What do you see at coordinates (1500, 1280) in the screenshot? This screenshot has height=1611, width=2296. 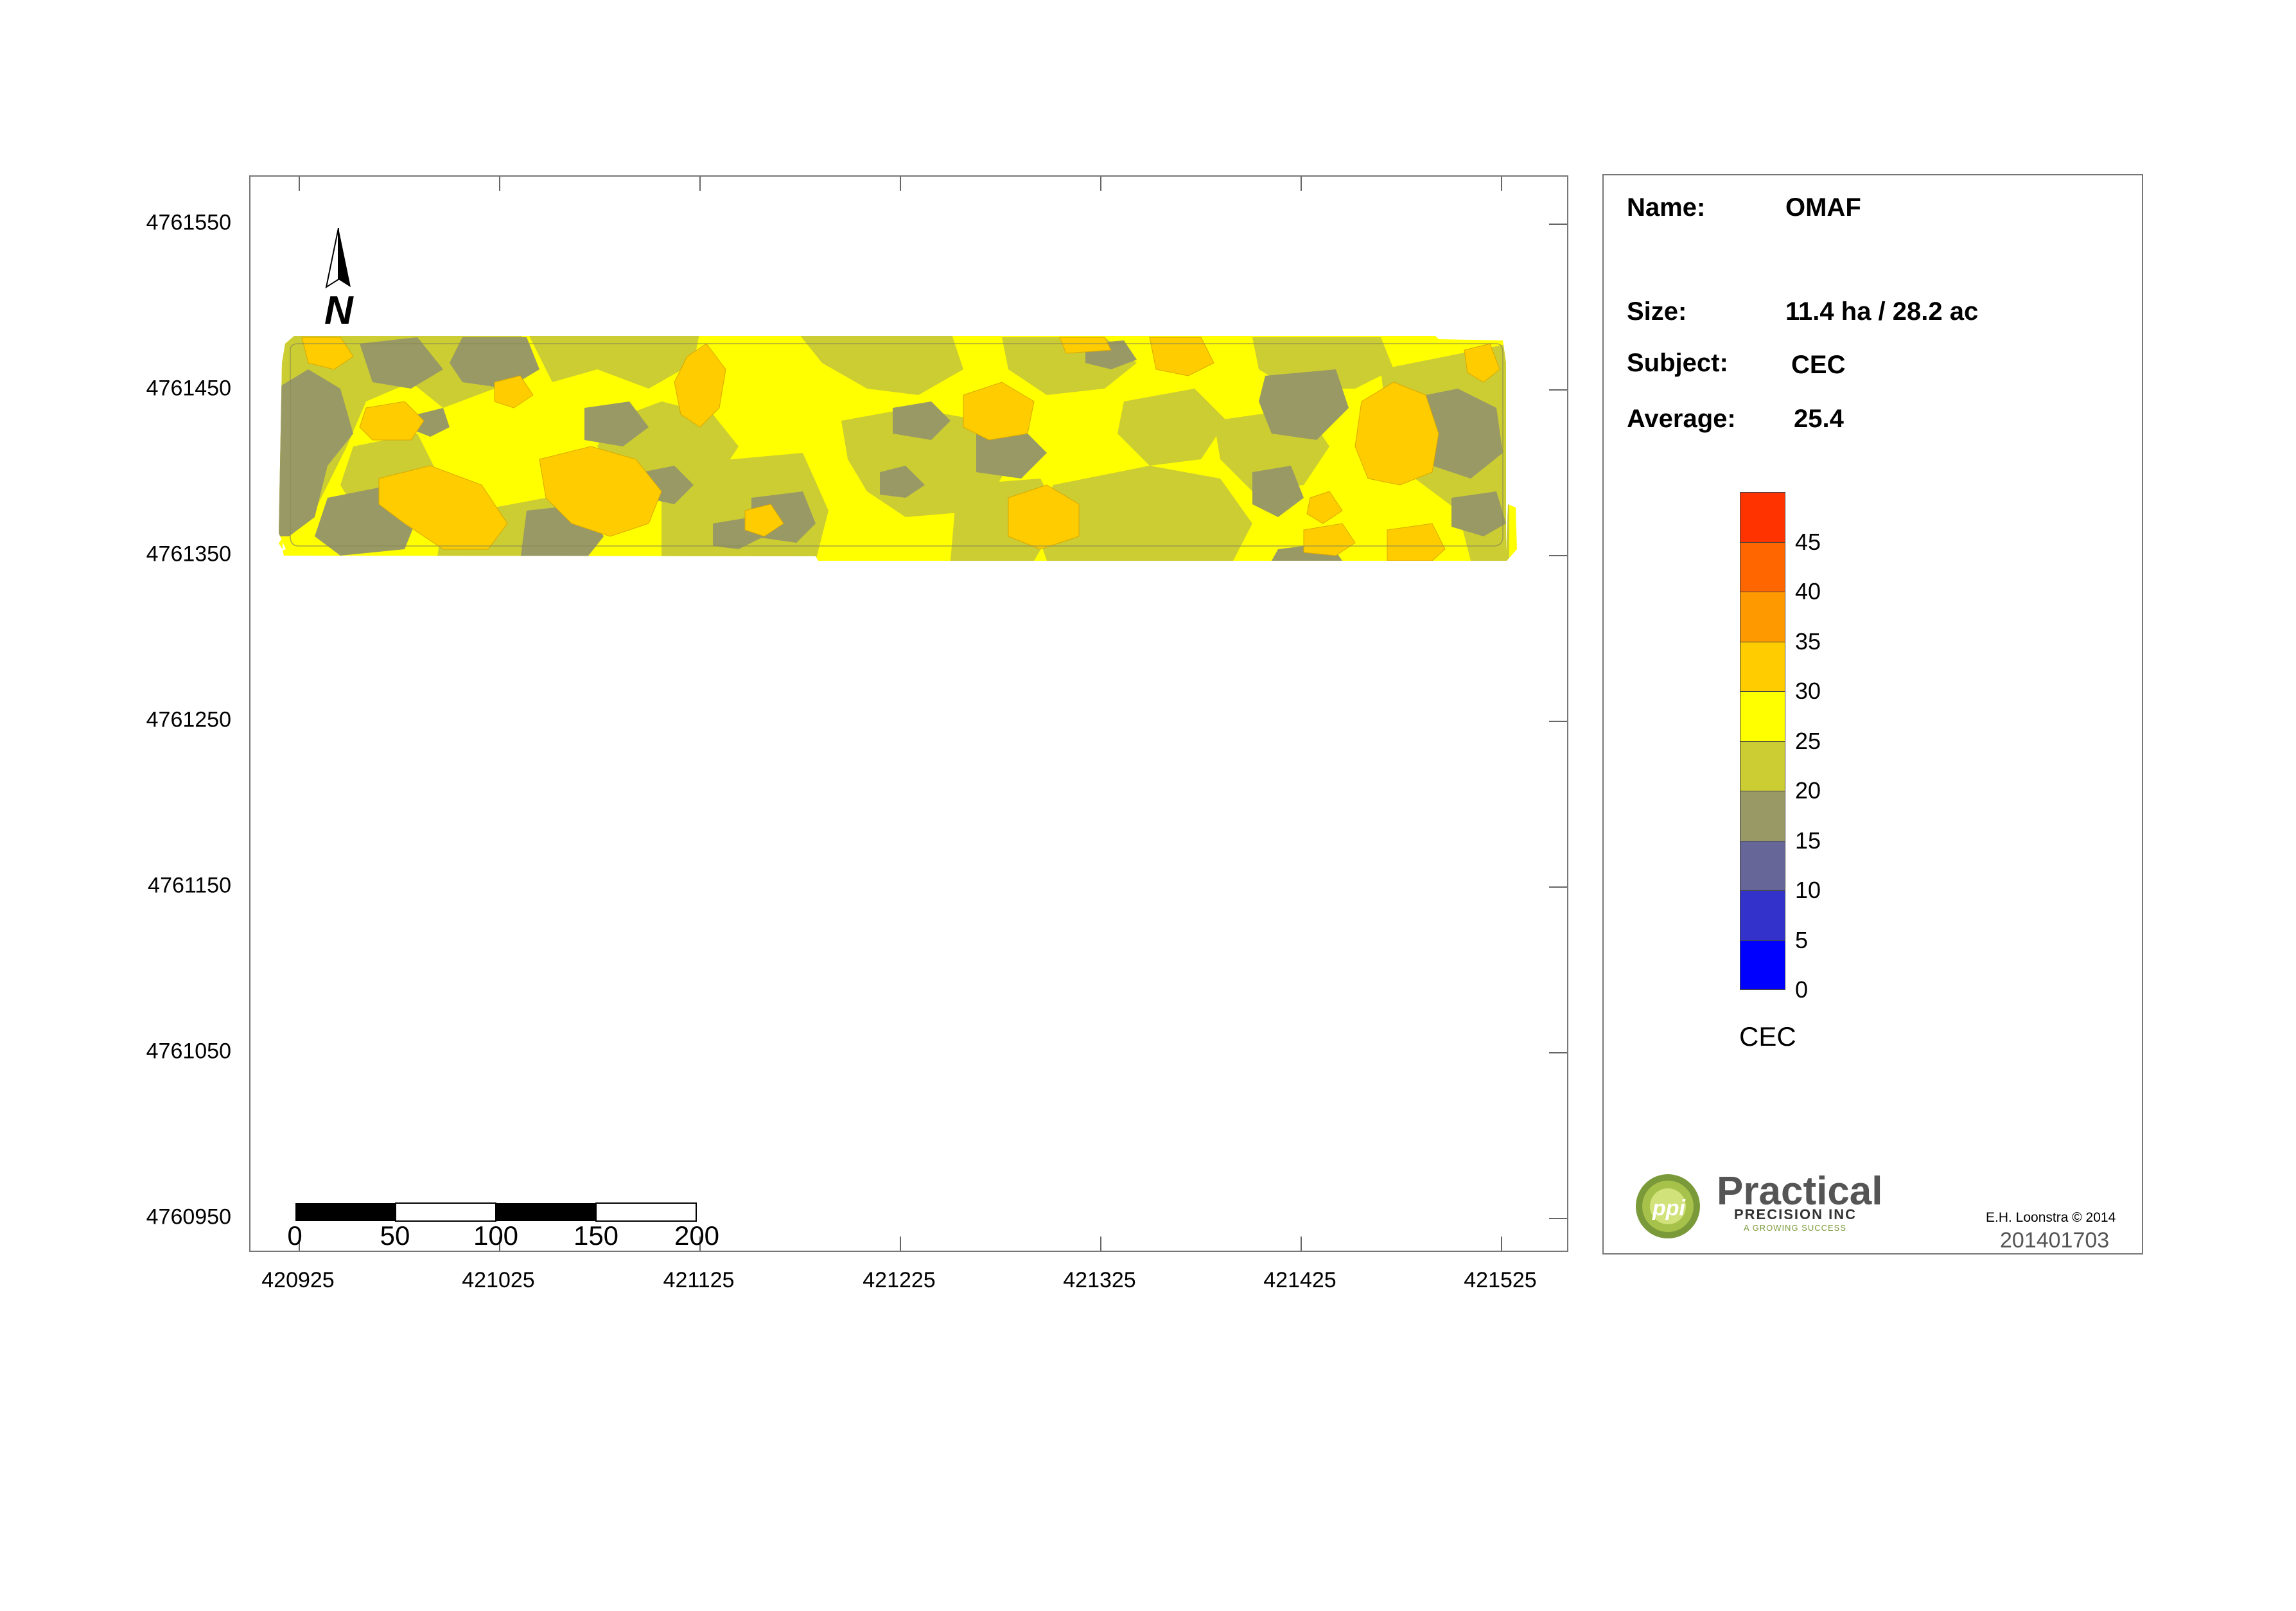 I see `x-tick-label: 421525` at bounding box center [1500, 1280].